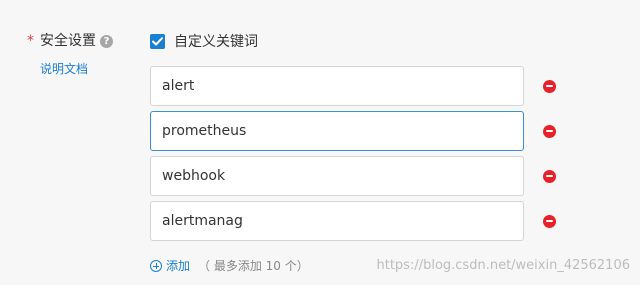  I want to click on add-keyword-row: 添加 （ 最多添加 10 个）, so click(229, 266).